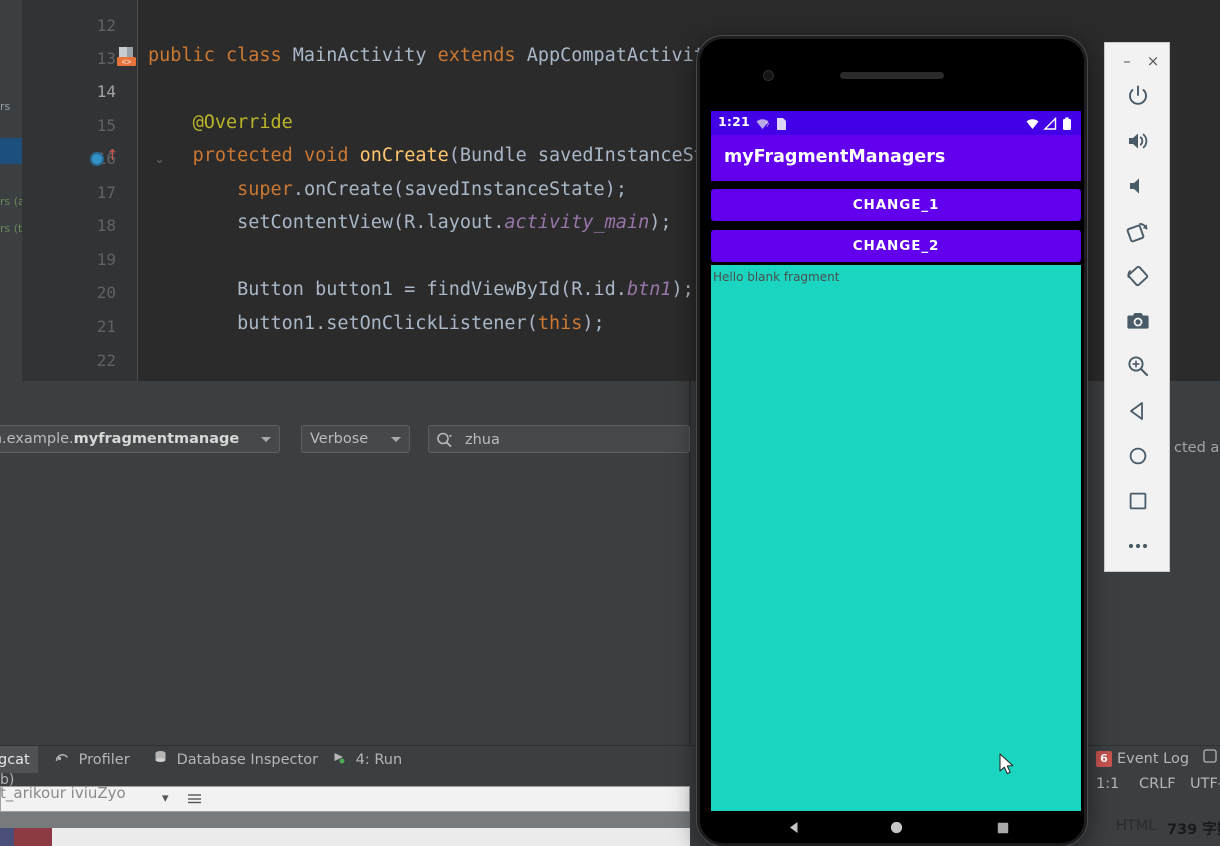  I want to click on home-circle-icon, so click(1138, 456).